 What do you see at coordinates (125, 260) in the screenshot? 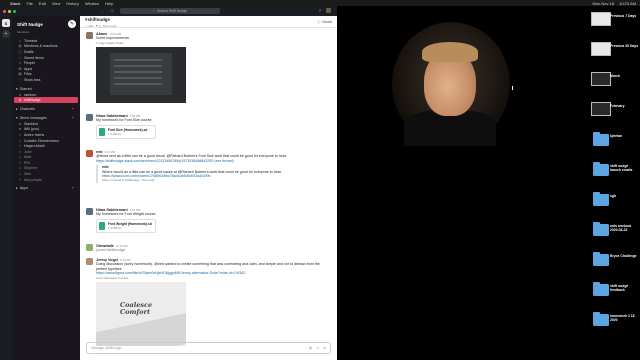
I see `message-time: 5:40 PM` at bounding box center [125, 260].